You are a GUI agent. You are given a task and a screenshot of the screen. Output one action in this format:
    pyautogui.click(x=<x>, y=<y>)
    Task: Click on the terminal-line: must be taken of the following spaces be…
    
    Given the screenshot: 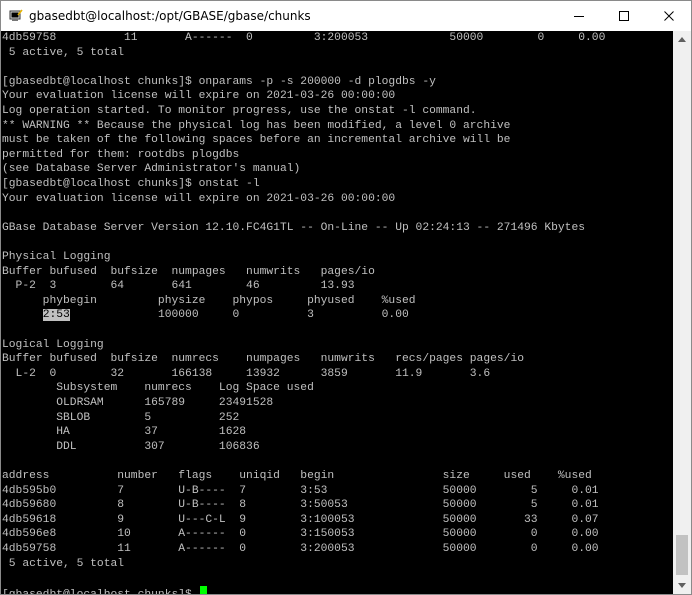 What is the action you would take?
    pyautogui.click(x=256, y=140)
    